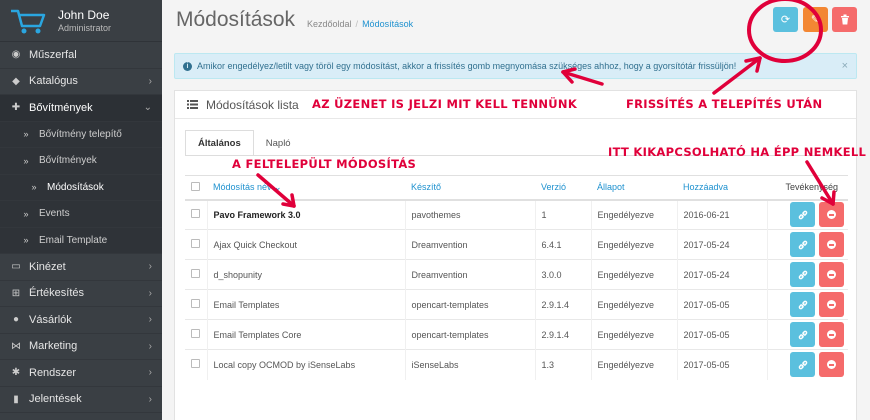  I want to click on refresh-icon: ⟳, so click(785, 20).